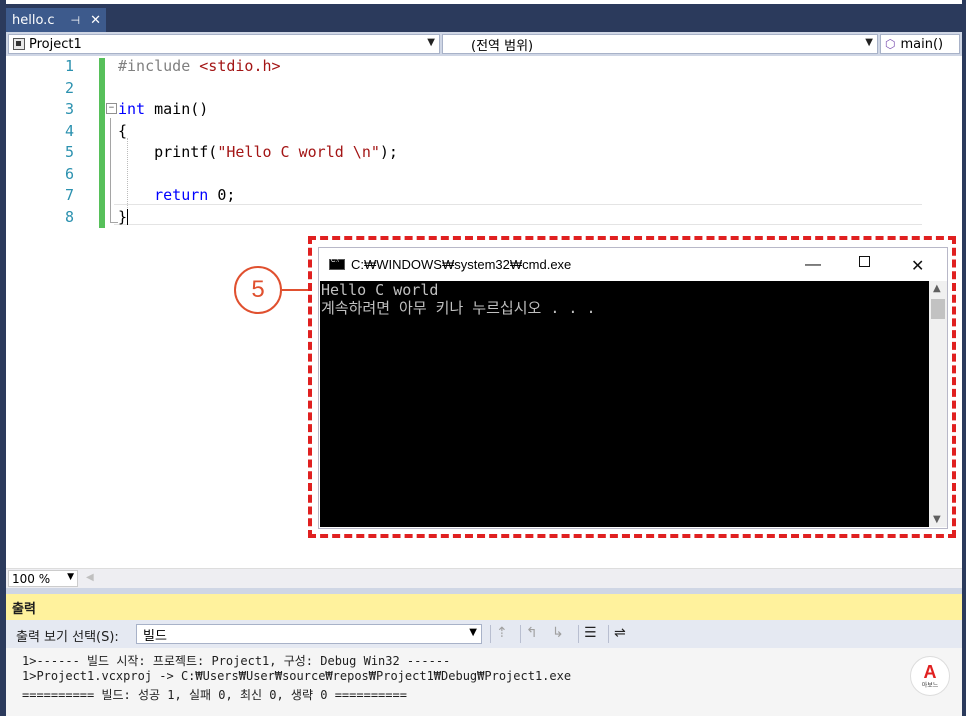 Image resolution: width=966 pixels, height=716 pixels. I want to click on member-label: main(), so click(922, 44).